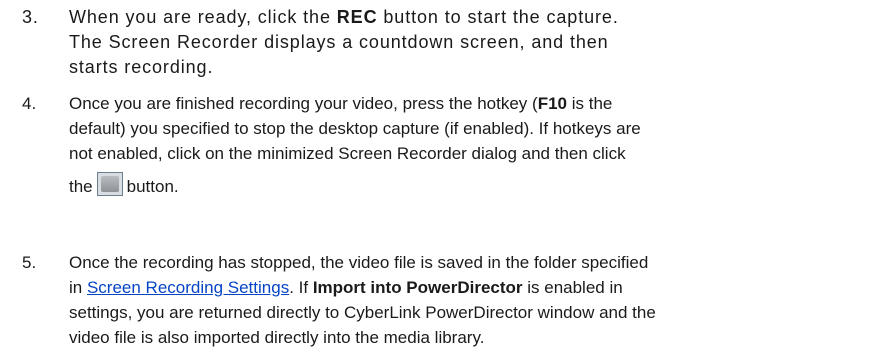 The height and width of the screenshot is (362, 885). What do you see at coordinates (357, 17) in the screenshot?
I see `rec-button-label: REC` at bounding box center [357, 17].